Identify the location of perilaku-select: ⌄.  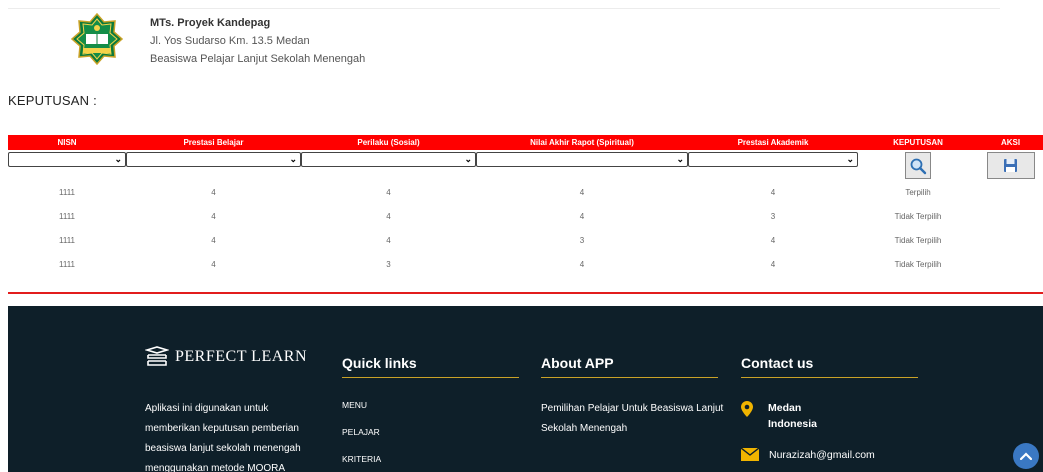
(388, 159).